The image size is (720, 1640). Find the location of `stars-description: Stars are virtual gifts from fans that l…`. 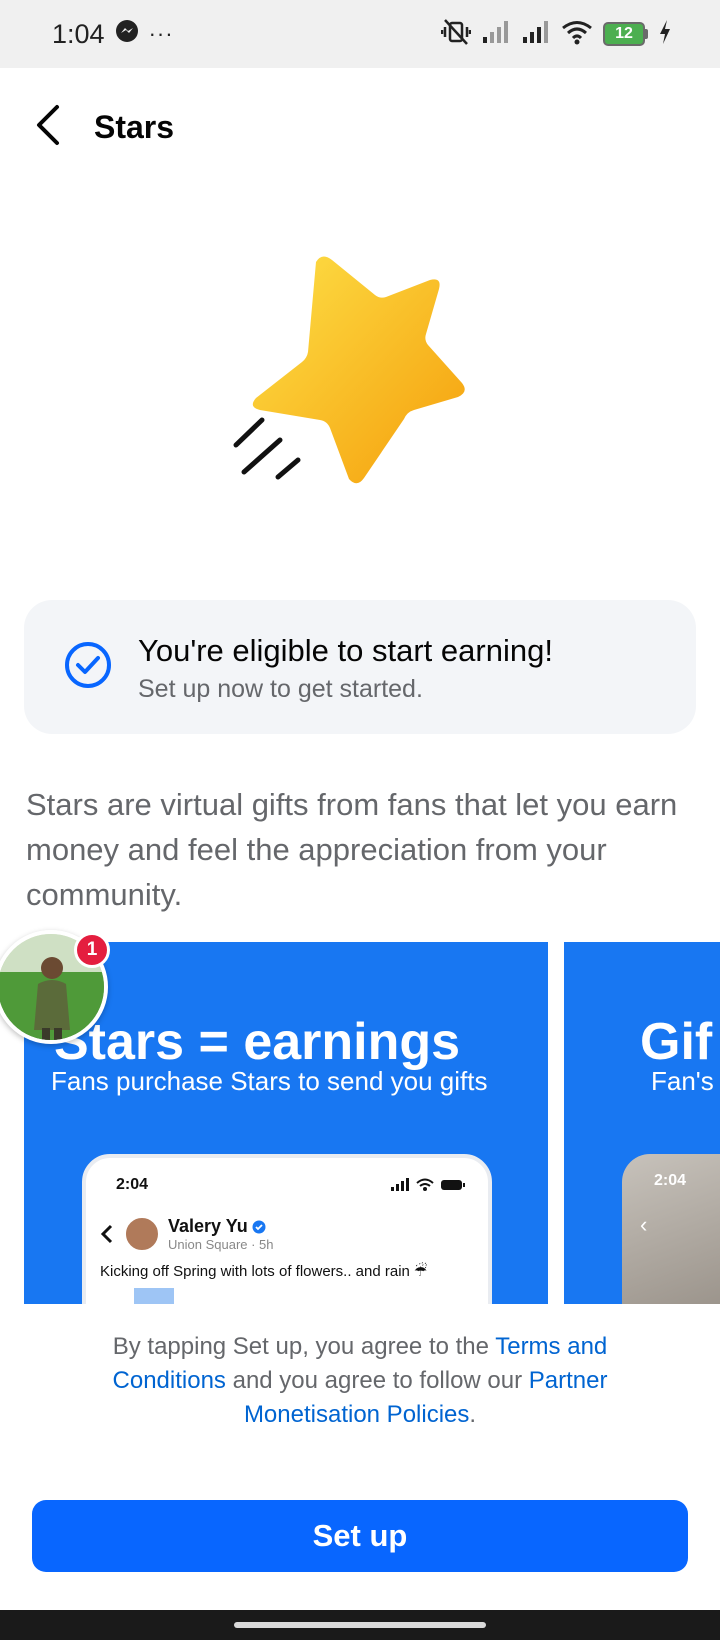

stars-description: Stars are virtual gifts from fans that l… is located at coordinates (352, 849).